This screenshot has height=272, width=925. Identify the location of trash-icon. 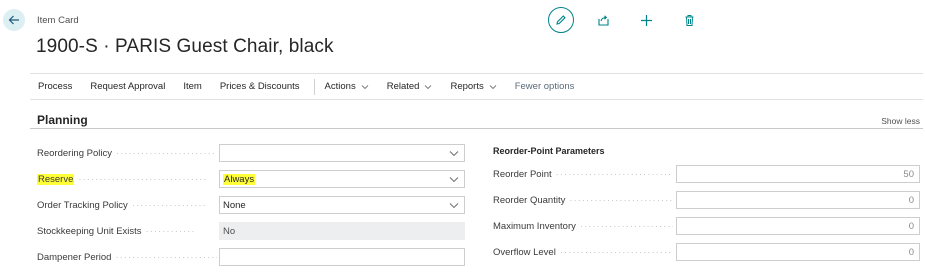
(689, 20).